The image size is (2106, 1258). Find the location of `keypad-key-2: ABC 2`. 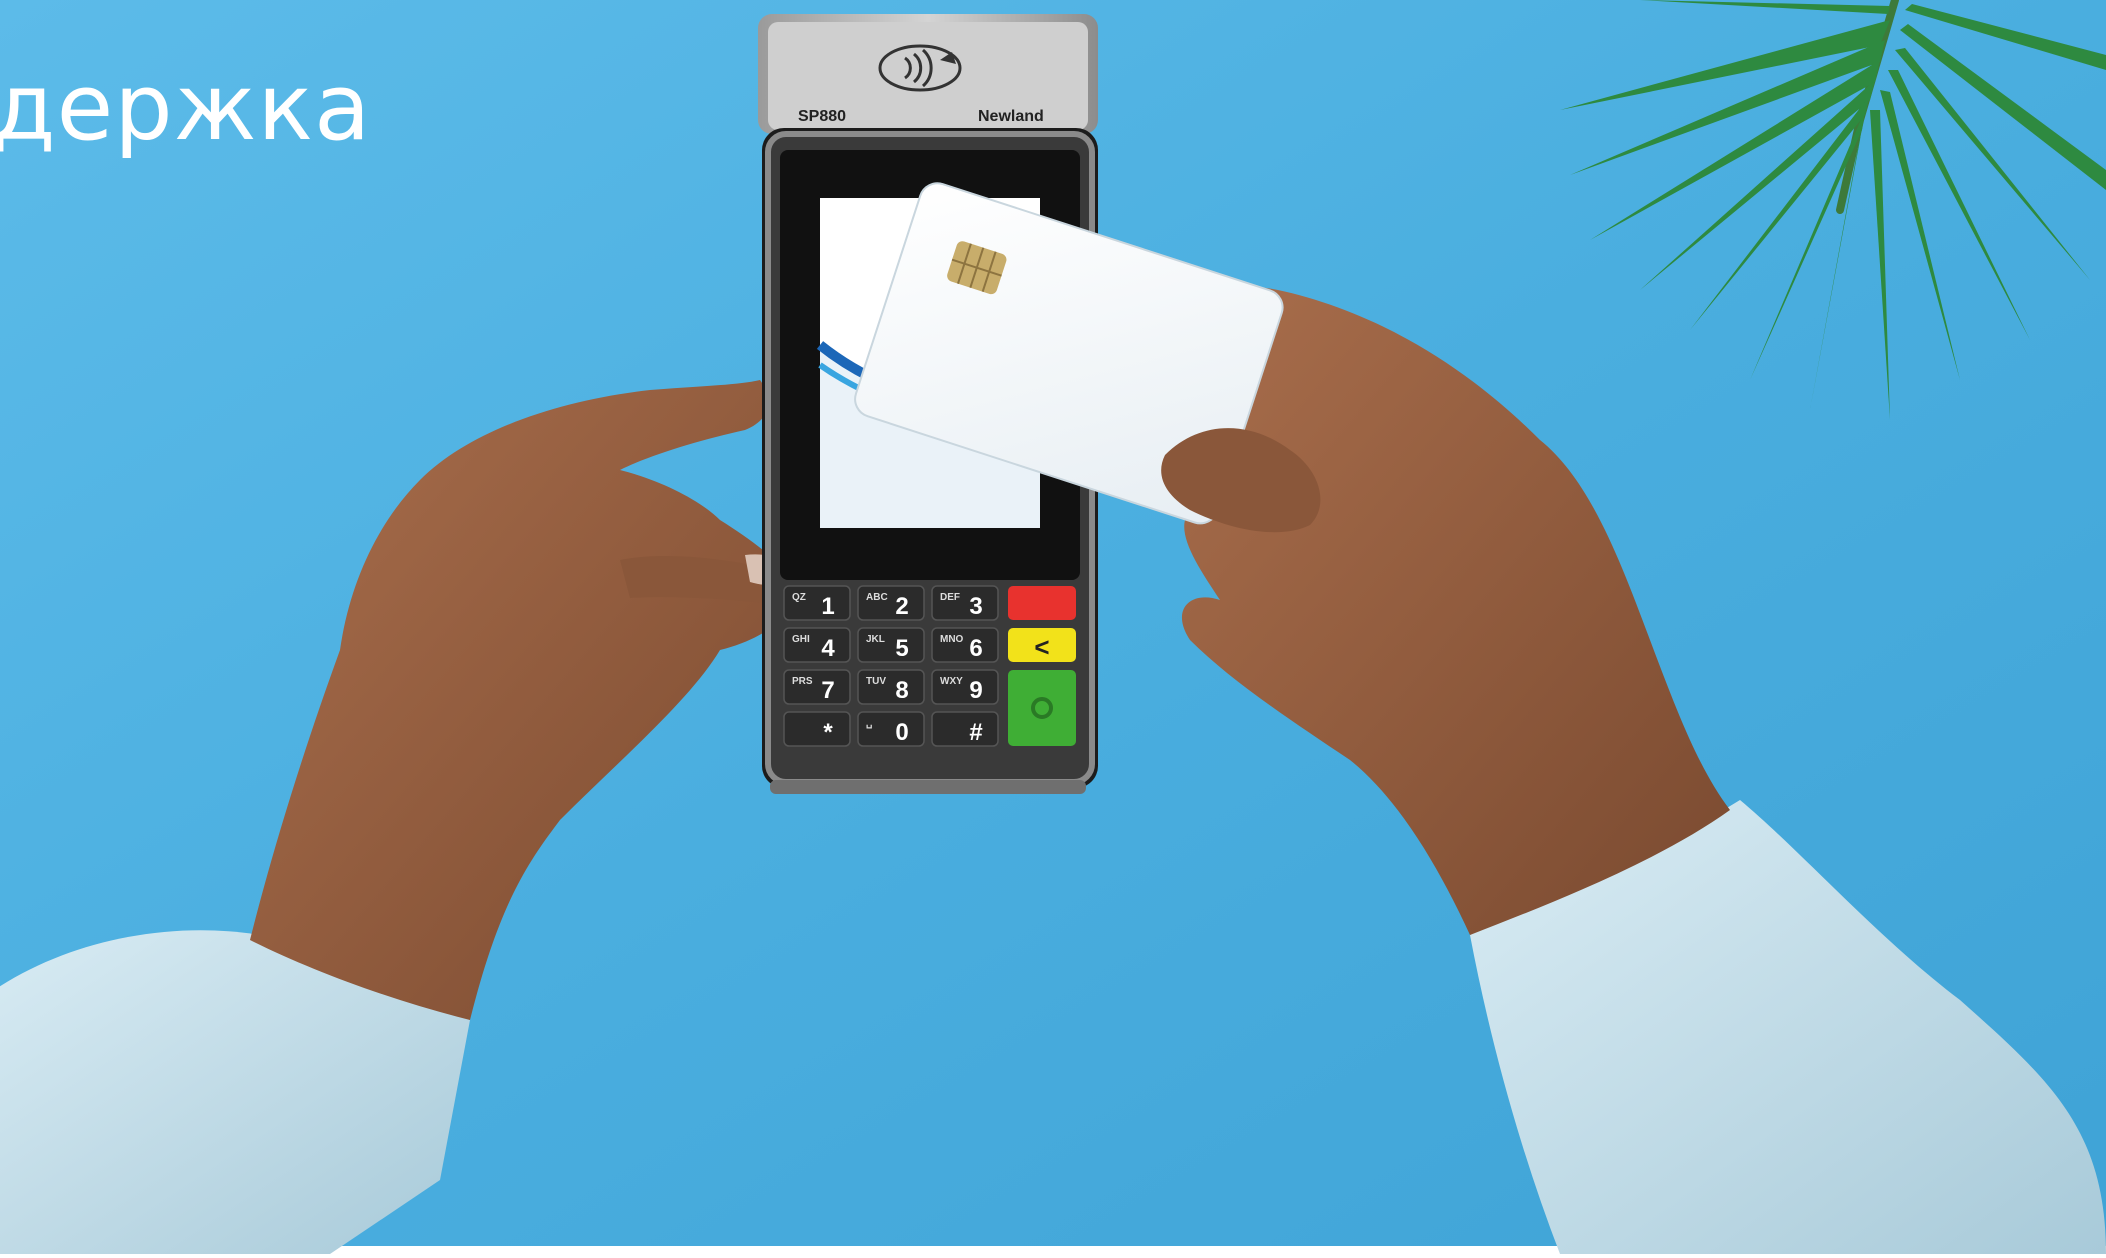

keypad-key-2: ABC 2 is located at coordinates (891, 603).